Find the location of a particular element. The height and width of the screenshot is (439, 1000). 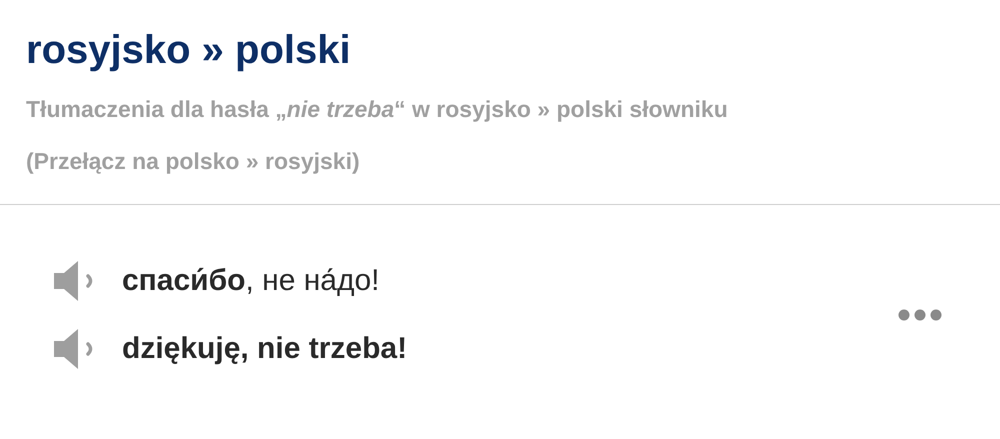

page-title: rosyjsko » polski is located at coordinates (188, 50).